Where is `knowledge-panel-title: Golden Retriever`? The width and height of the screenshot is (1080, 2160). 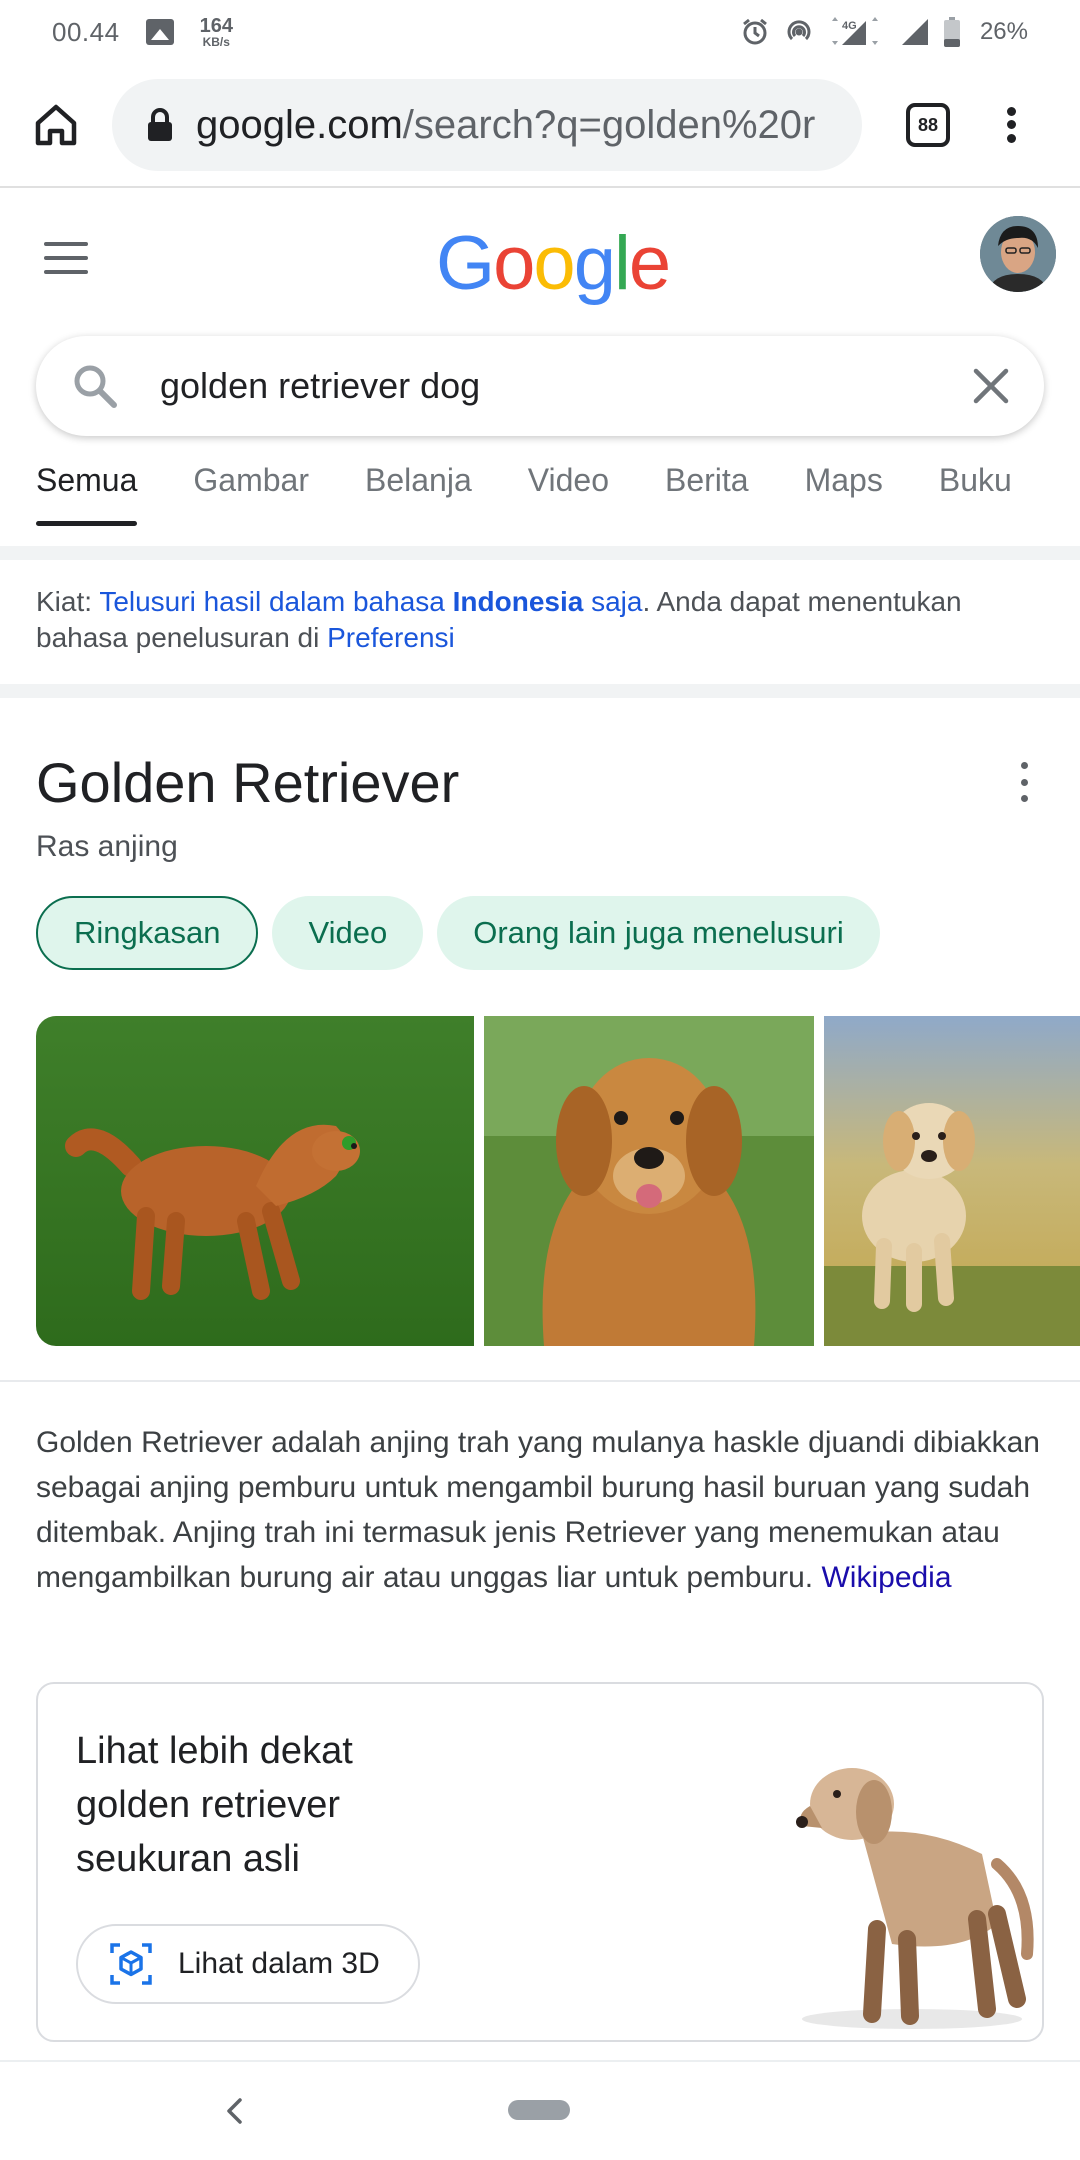 knowledge-panel-title: Golden Retriever is located at coordinates (248, 782).